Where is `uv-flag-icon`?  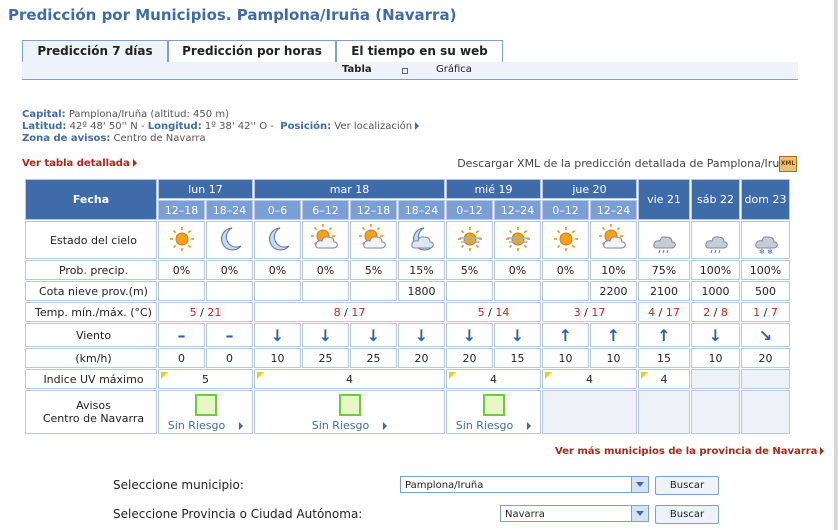
uv-flag-icon is located at coordinates (548, 375).